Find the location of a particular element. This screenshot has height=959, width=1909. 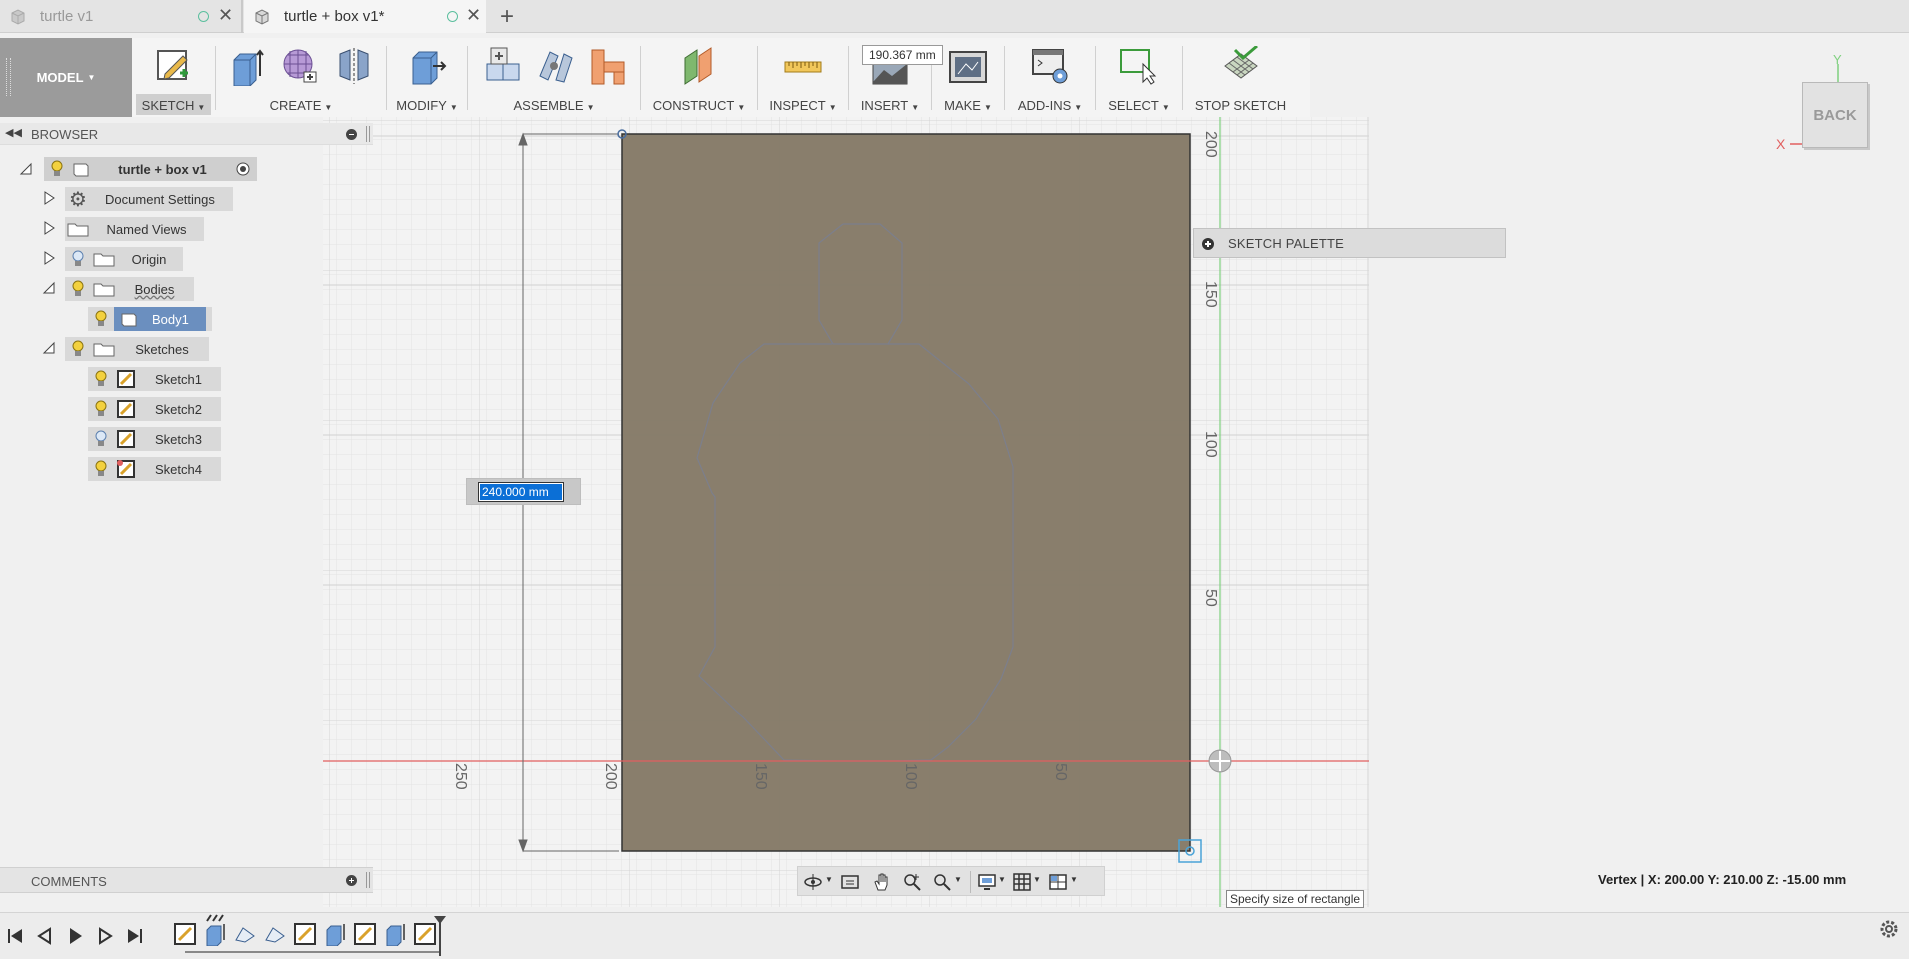

origin-icon is located at coordinates (1220, 761).